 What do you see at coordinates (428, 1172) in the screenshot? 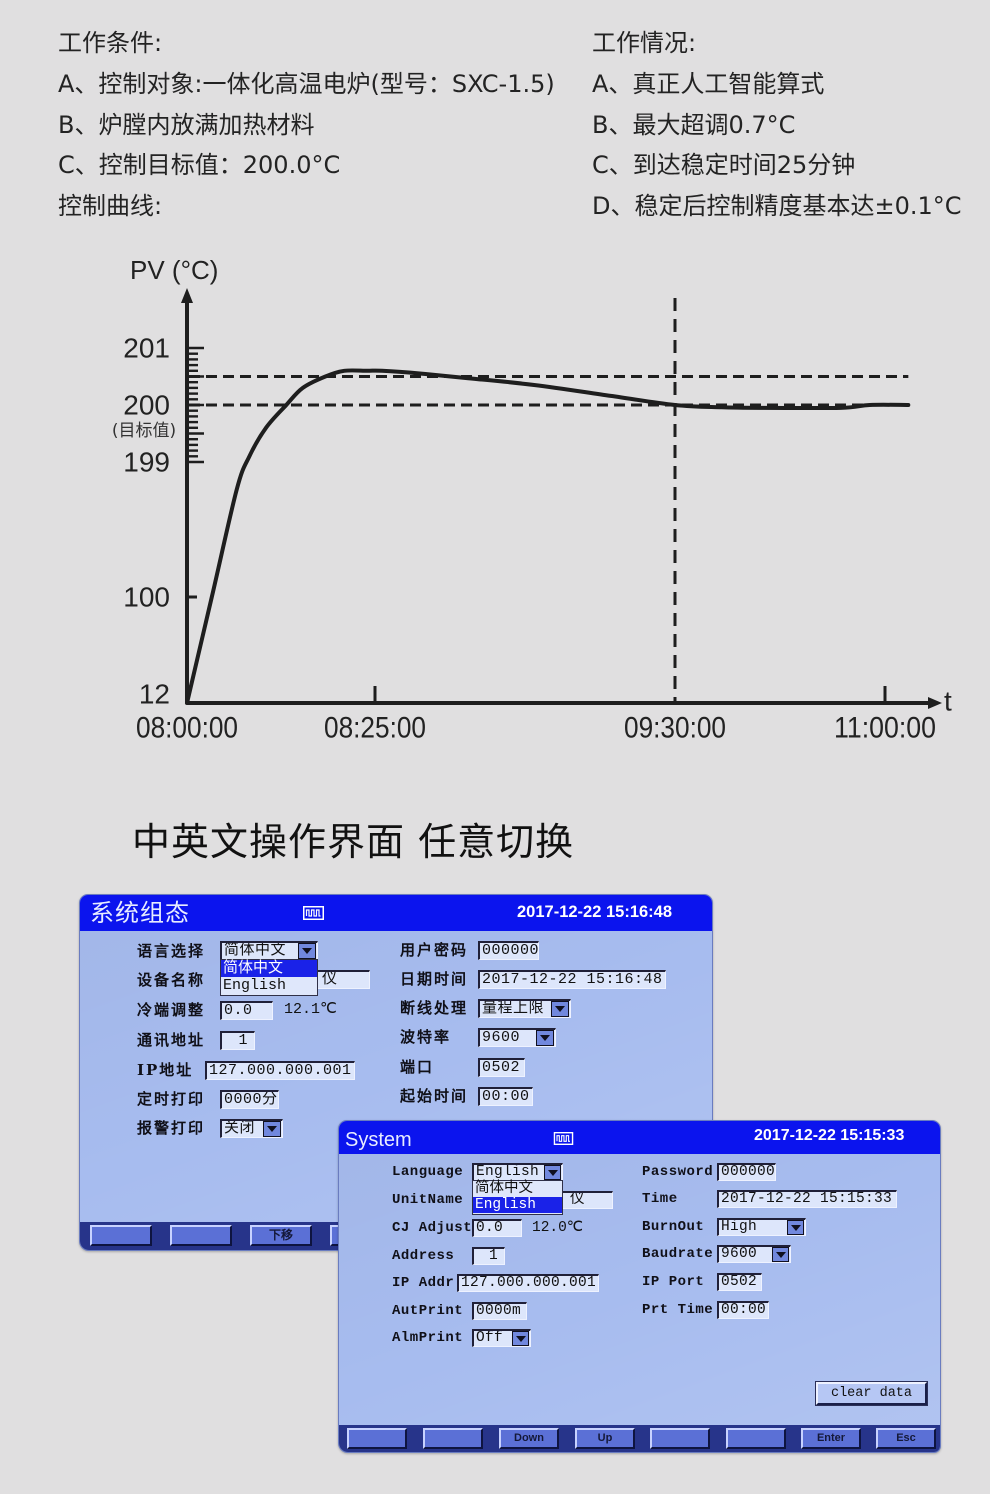
I see `language-label: Language` at bounding box center [428, 1172].